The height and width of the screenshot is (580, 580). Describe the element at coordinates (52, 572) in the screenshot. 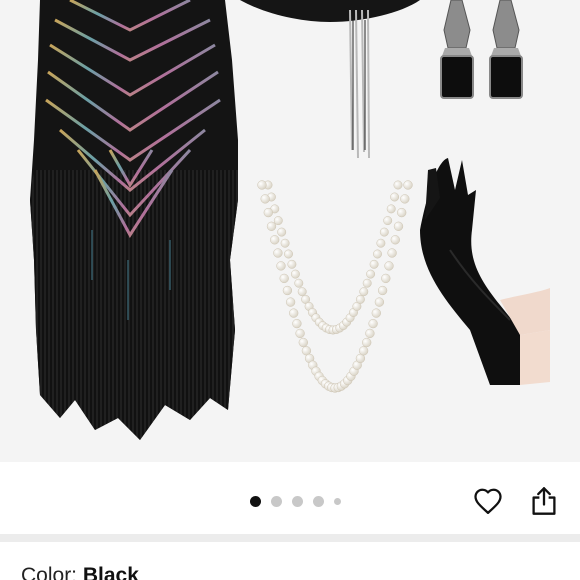

I see `color-label: Color:` at that location.